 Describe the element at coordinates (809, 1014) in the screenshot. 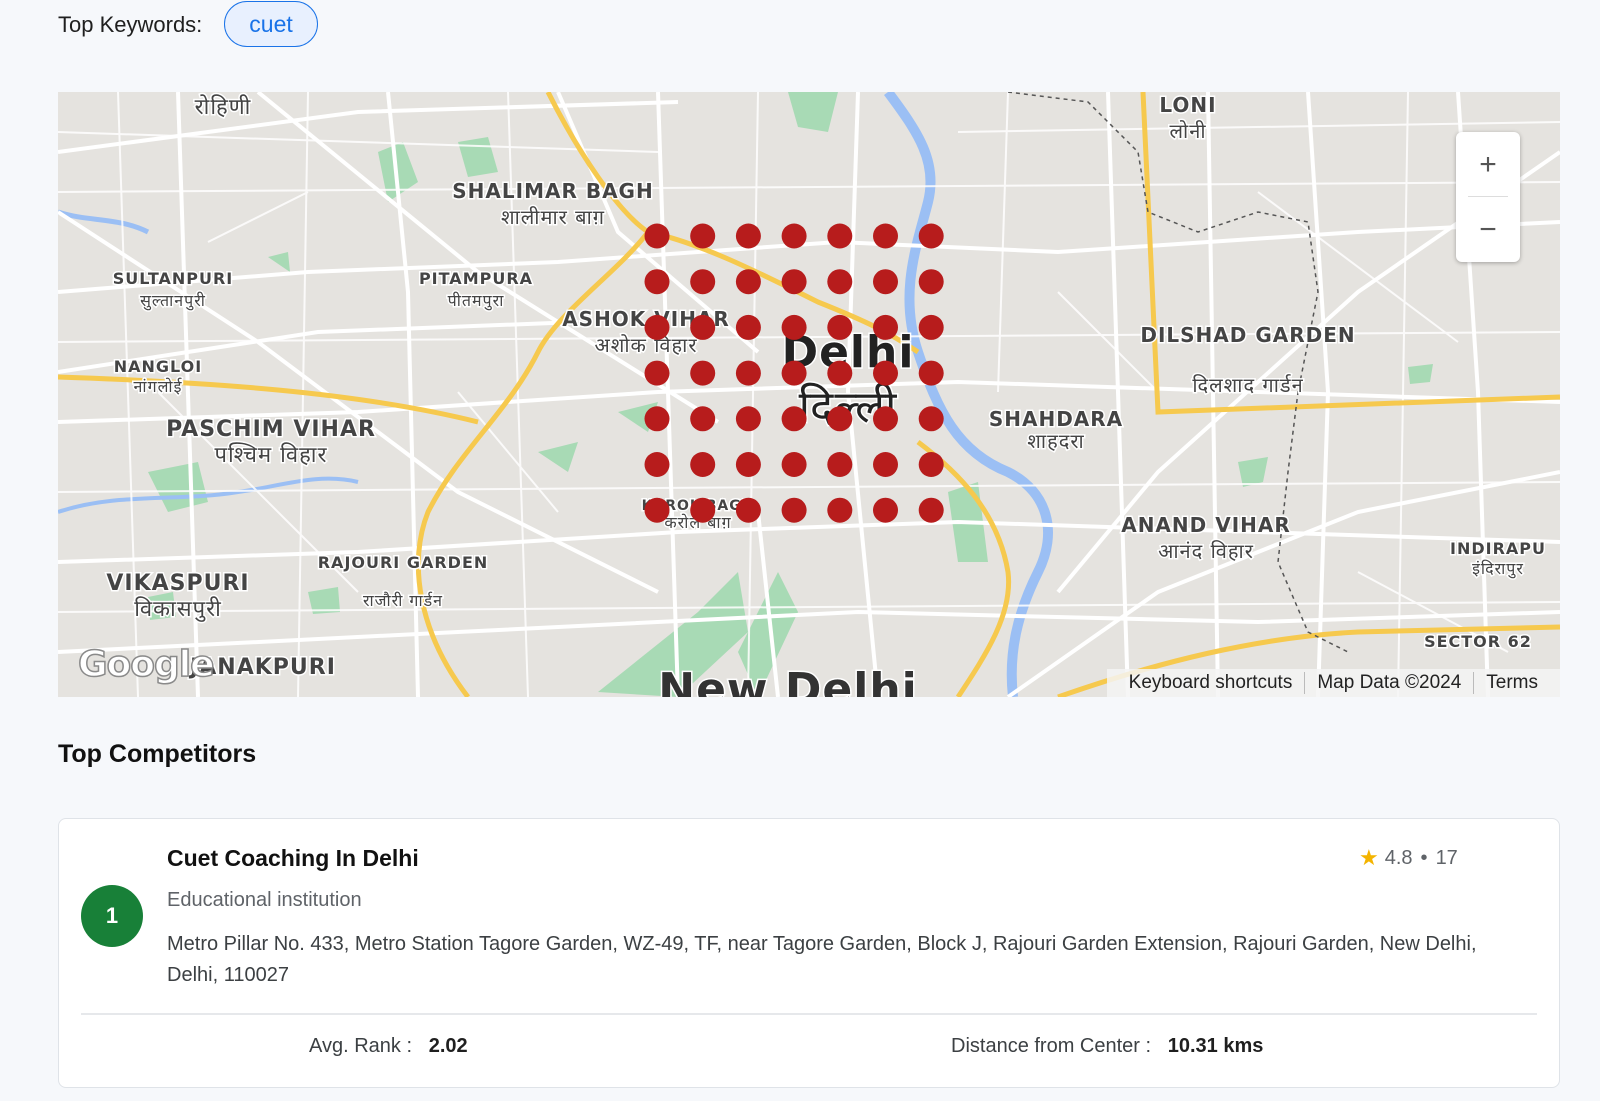

I see `card-divider` at that location.